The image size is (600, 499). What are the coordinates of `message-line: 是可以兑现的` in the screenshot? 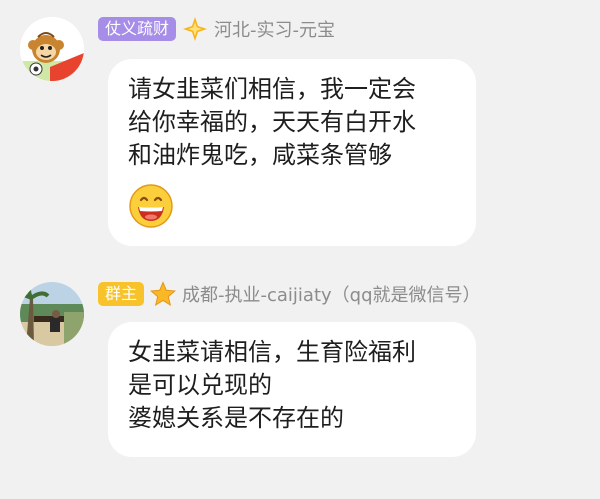 It's located at (200, 385).